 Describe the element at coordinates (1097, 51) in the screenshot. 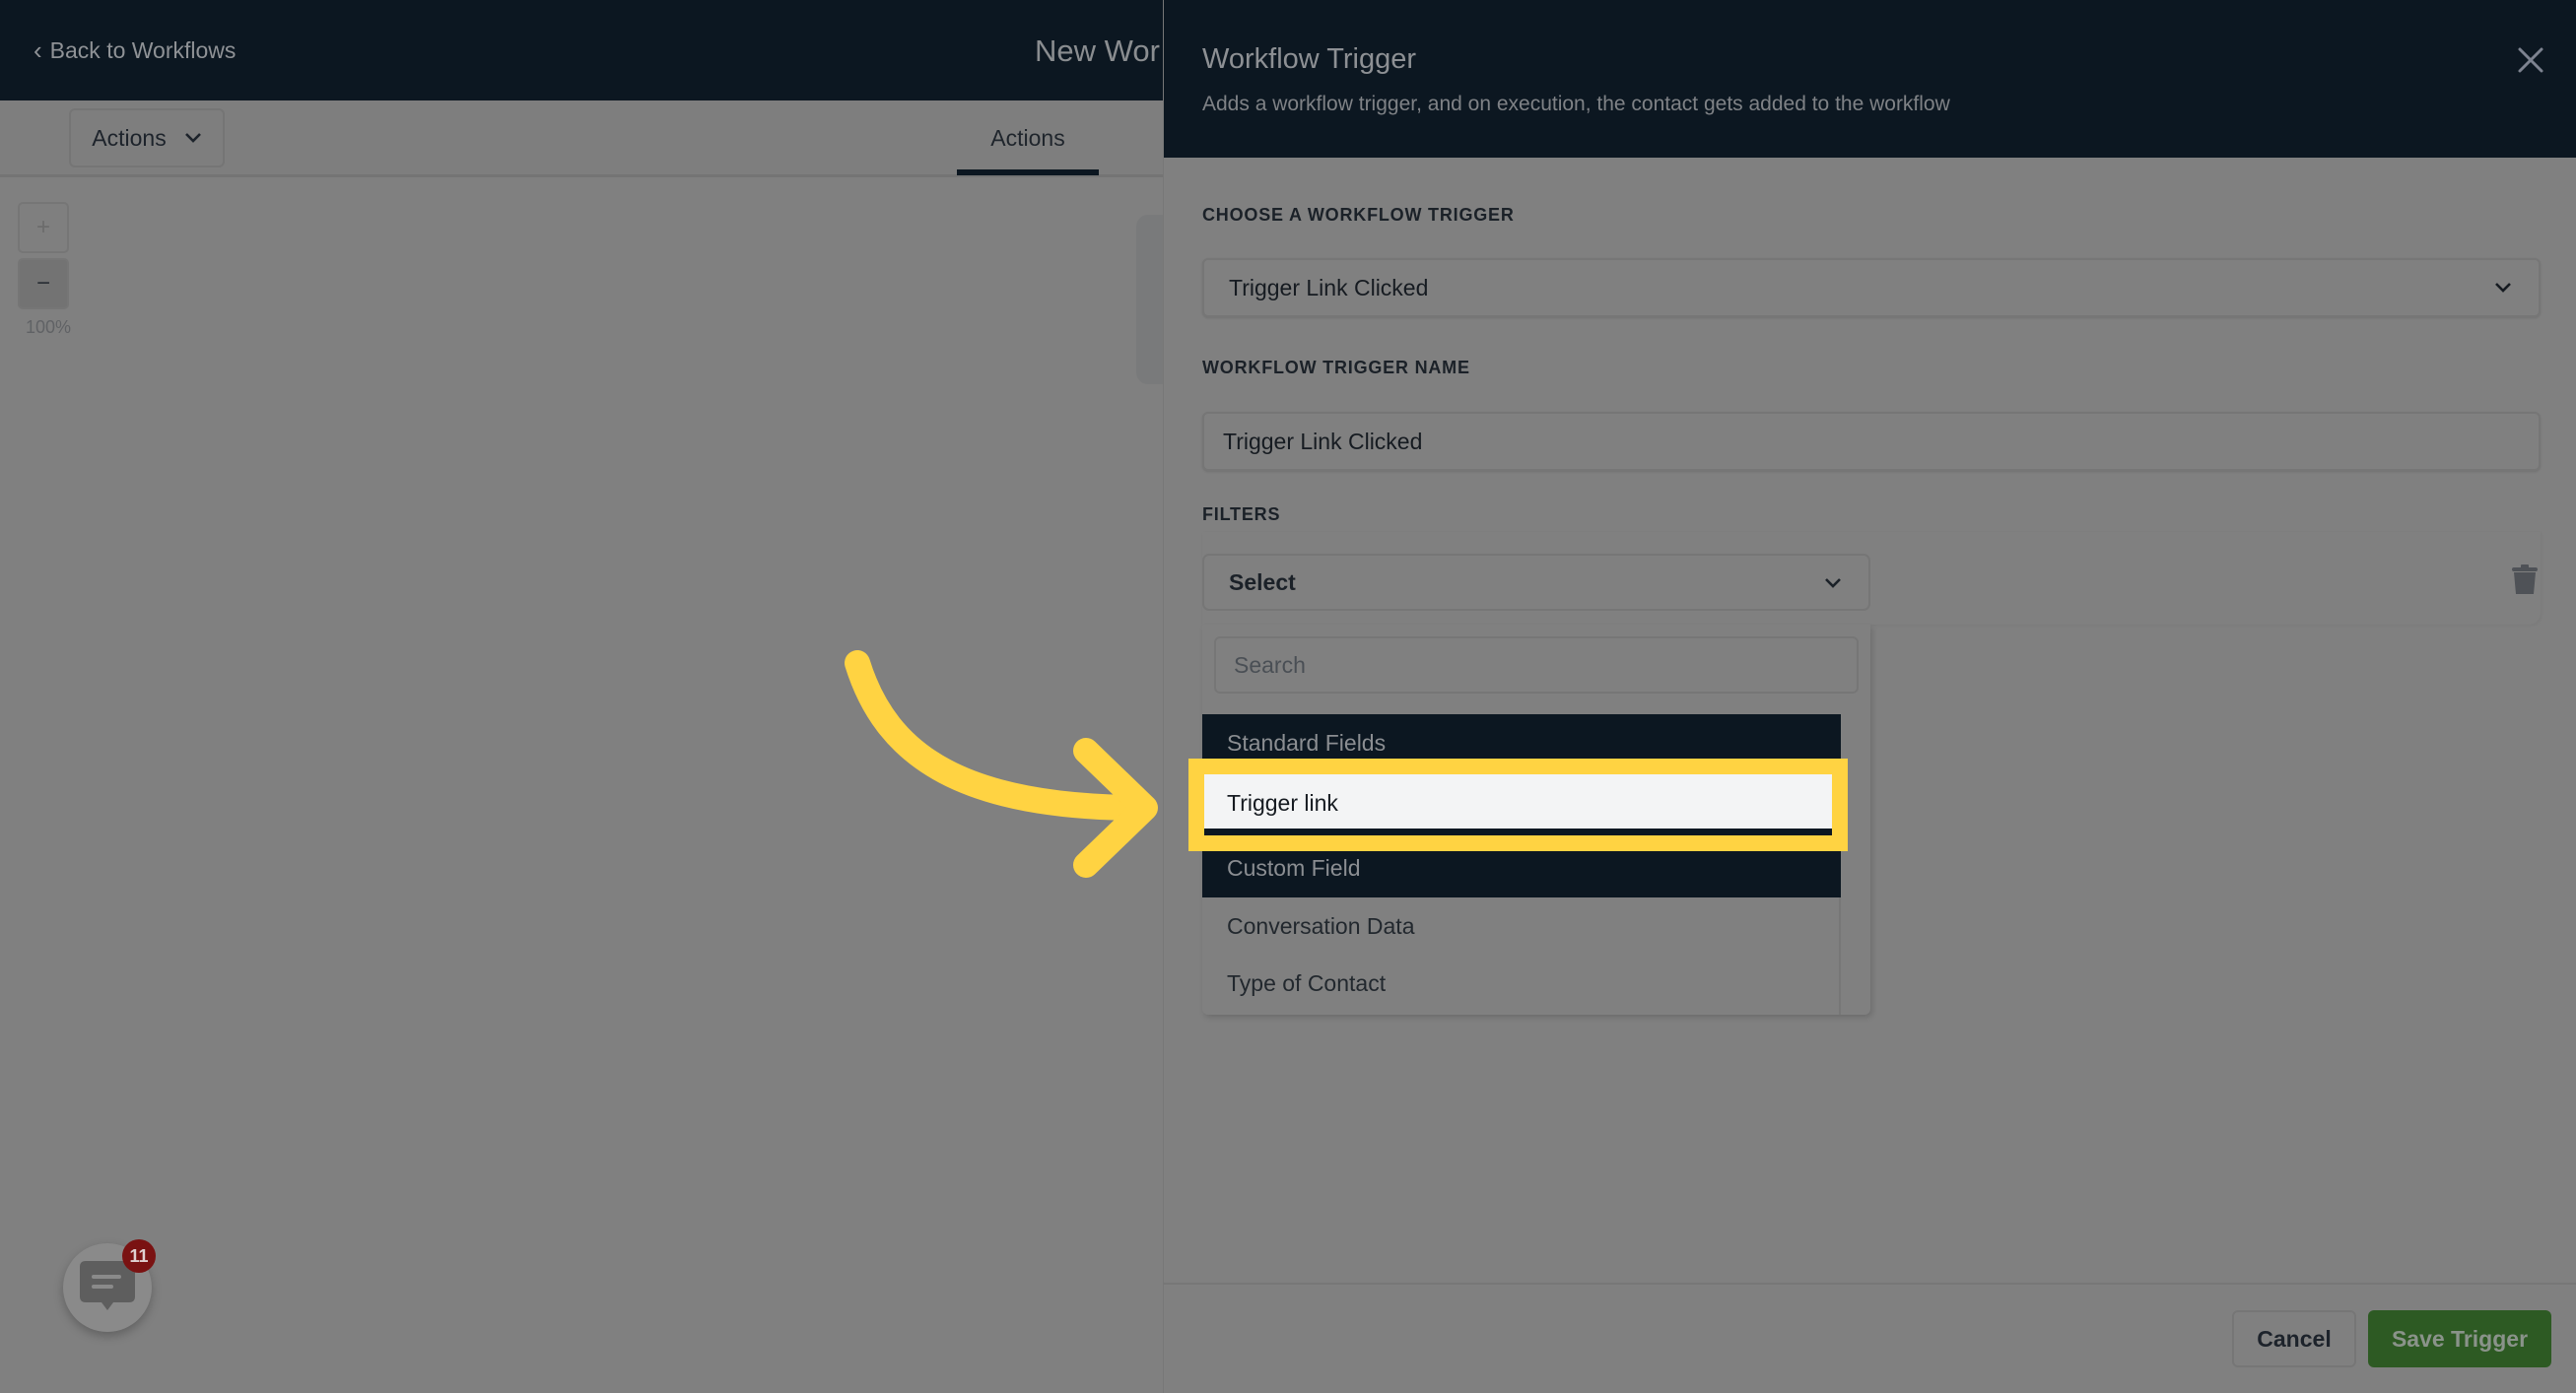

I see `workflow-title: New Wor` at that location.